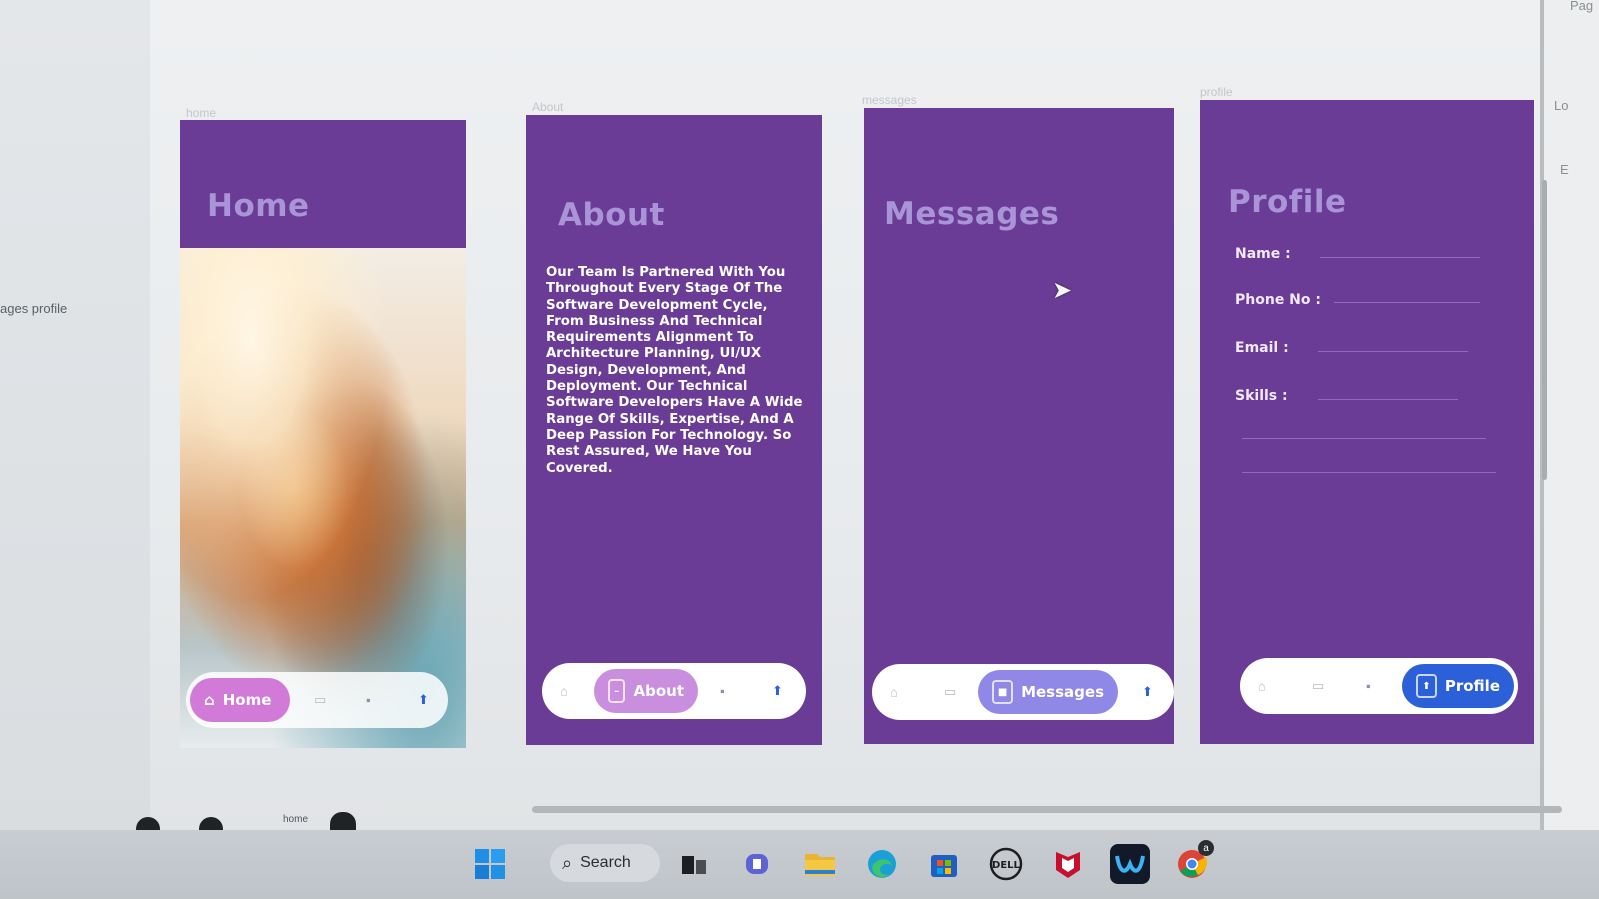  I want to click on email-field, so click(1393, 351).